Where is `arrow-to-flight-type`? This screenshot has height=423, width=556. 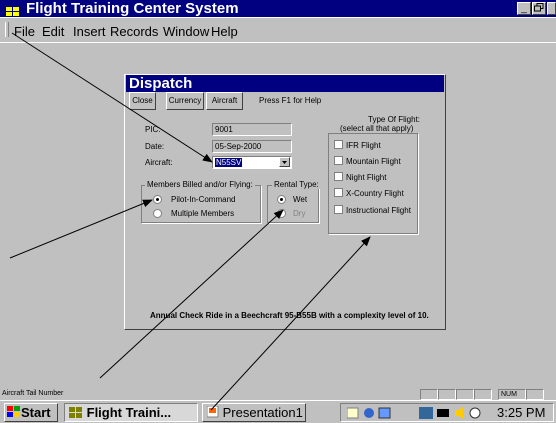 arrow-to-flight-type is located at coordinates (290, 323).